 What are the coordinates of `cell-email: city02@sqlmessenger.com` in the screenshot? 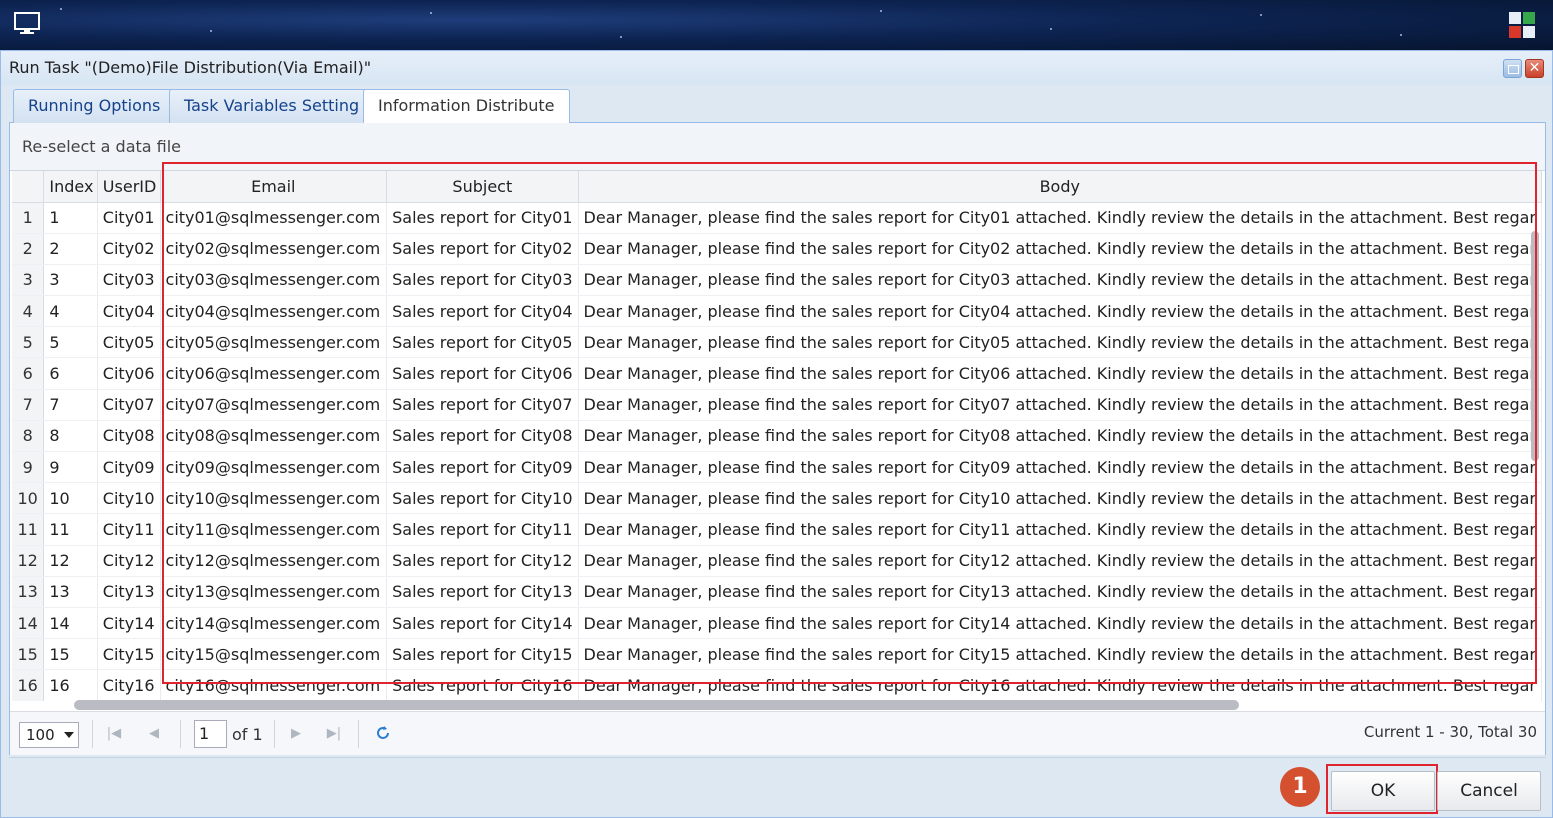 It's located at (274, 249).